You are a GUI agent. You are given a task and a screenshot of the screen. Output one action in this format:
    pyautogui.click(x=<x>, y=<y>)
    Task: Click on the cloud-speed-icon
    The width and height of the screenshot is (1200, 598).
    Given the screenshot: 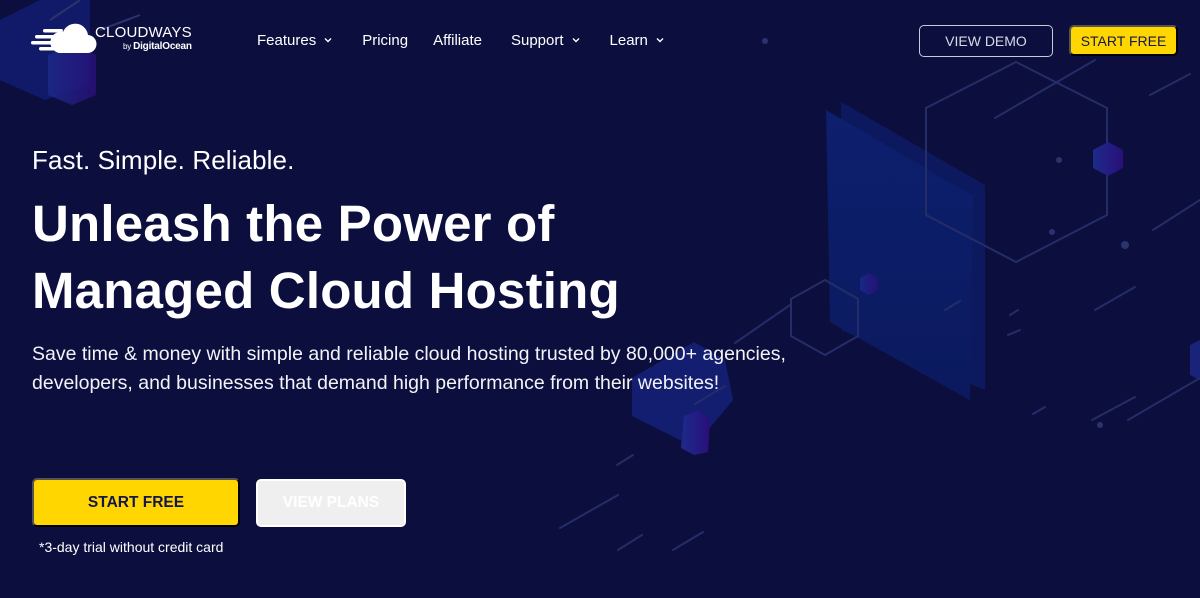 What is the action you would take?
    pyautogui.click(x=64, y=38)
    